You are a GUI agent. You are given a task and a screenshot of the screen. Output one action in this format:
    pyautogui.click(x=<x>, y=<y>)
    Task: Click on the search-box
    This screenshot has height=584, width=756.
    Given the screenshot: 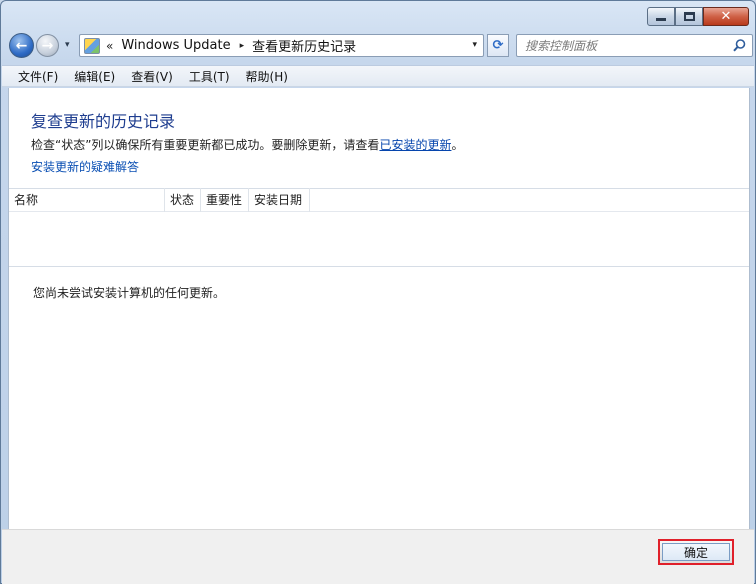 What is the action you would take?
    pyautogui.click(x=634, y=45)
    